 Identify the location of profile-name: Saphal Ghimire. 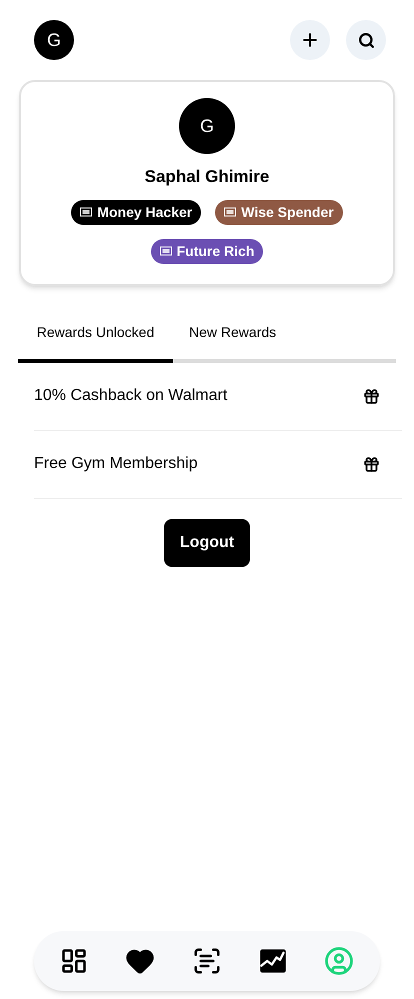
(207, 177).